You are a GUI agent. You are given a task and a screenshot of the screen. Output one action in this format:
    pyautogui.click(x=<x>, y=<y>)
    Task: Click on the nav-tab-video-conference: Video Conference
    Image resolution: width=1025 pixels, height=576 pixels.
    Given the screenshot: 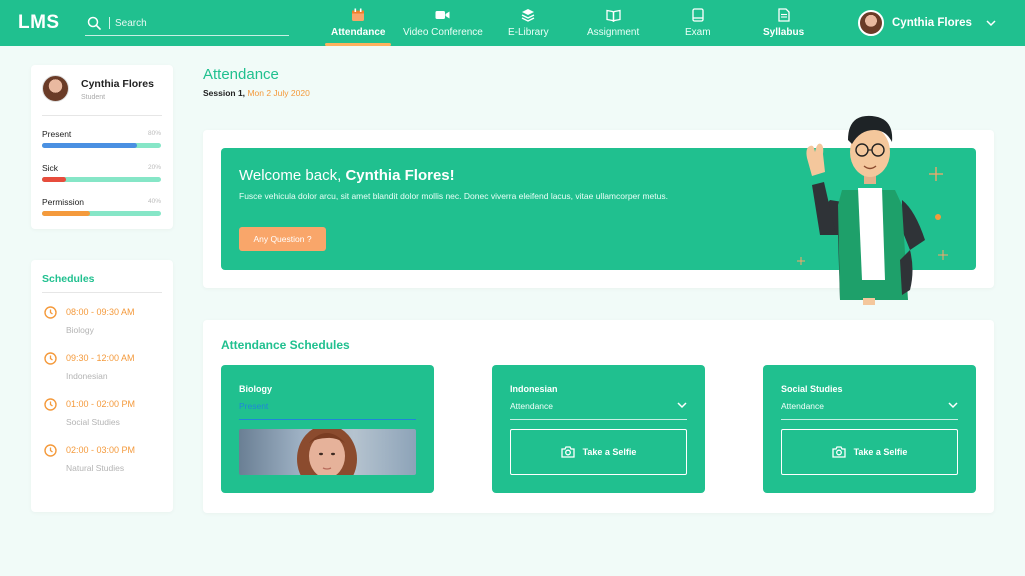 What is the action you would take?
    pyautogui.click(x=443, y=26)
    